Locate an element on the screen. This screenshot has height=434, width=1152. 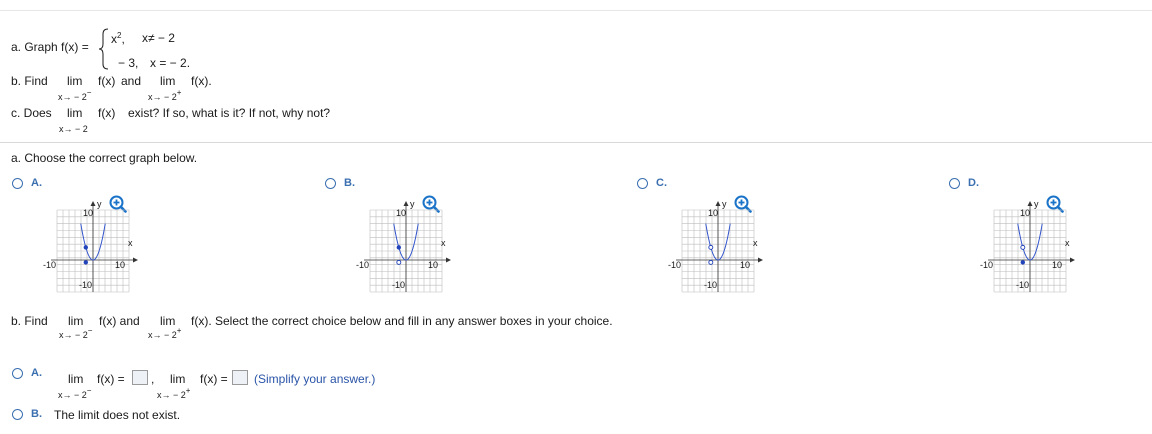
choice-a-lim-left: lim is located at coordinates (76, 379).